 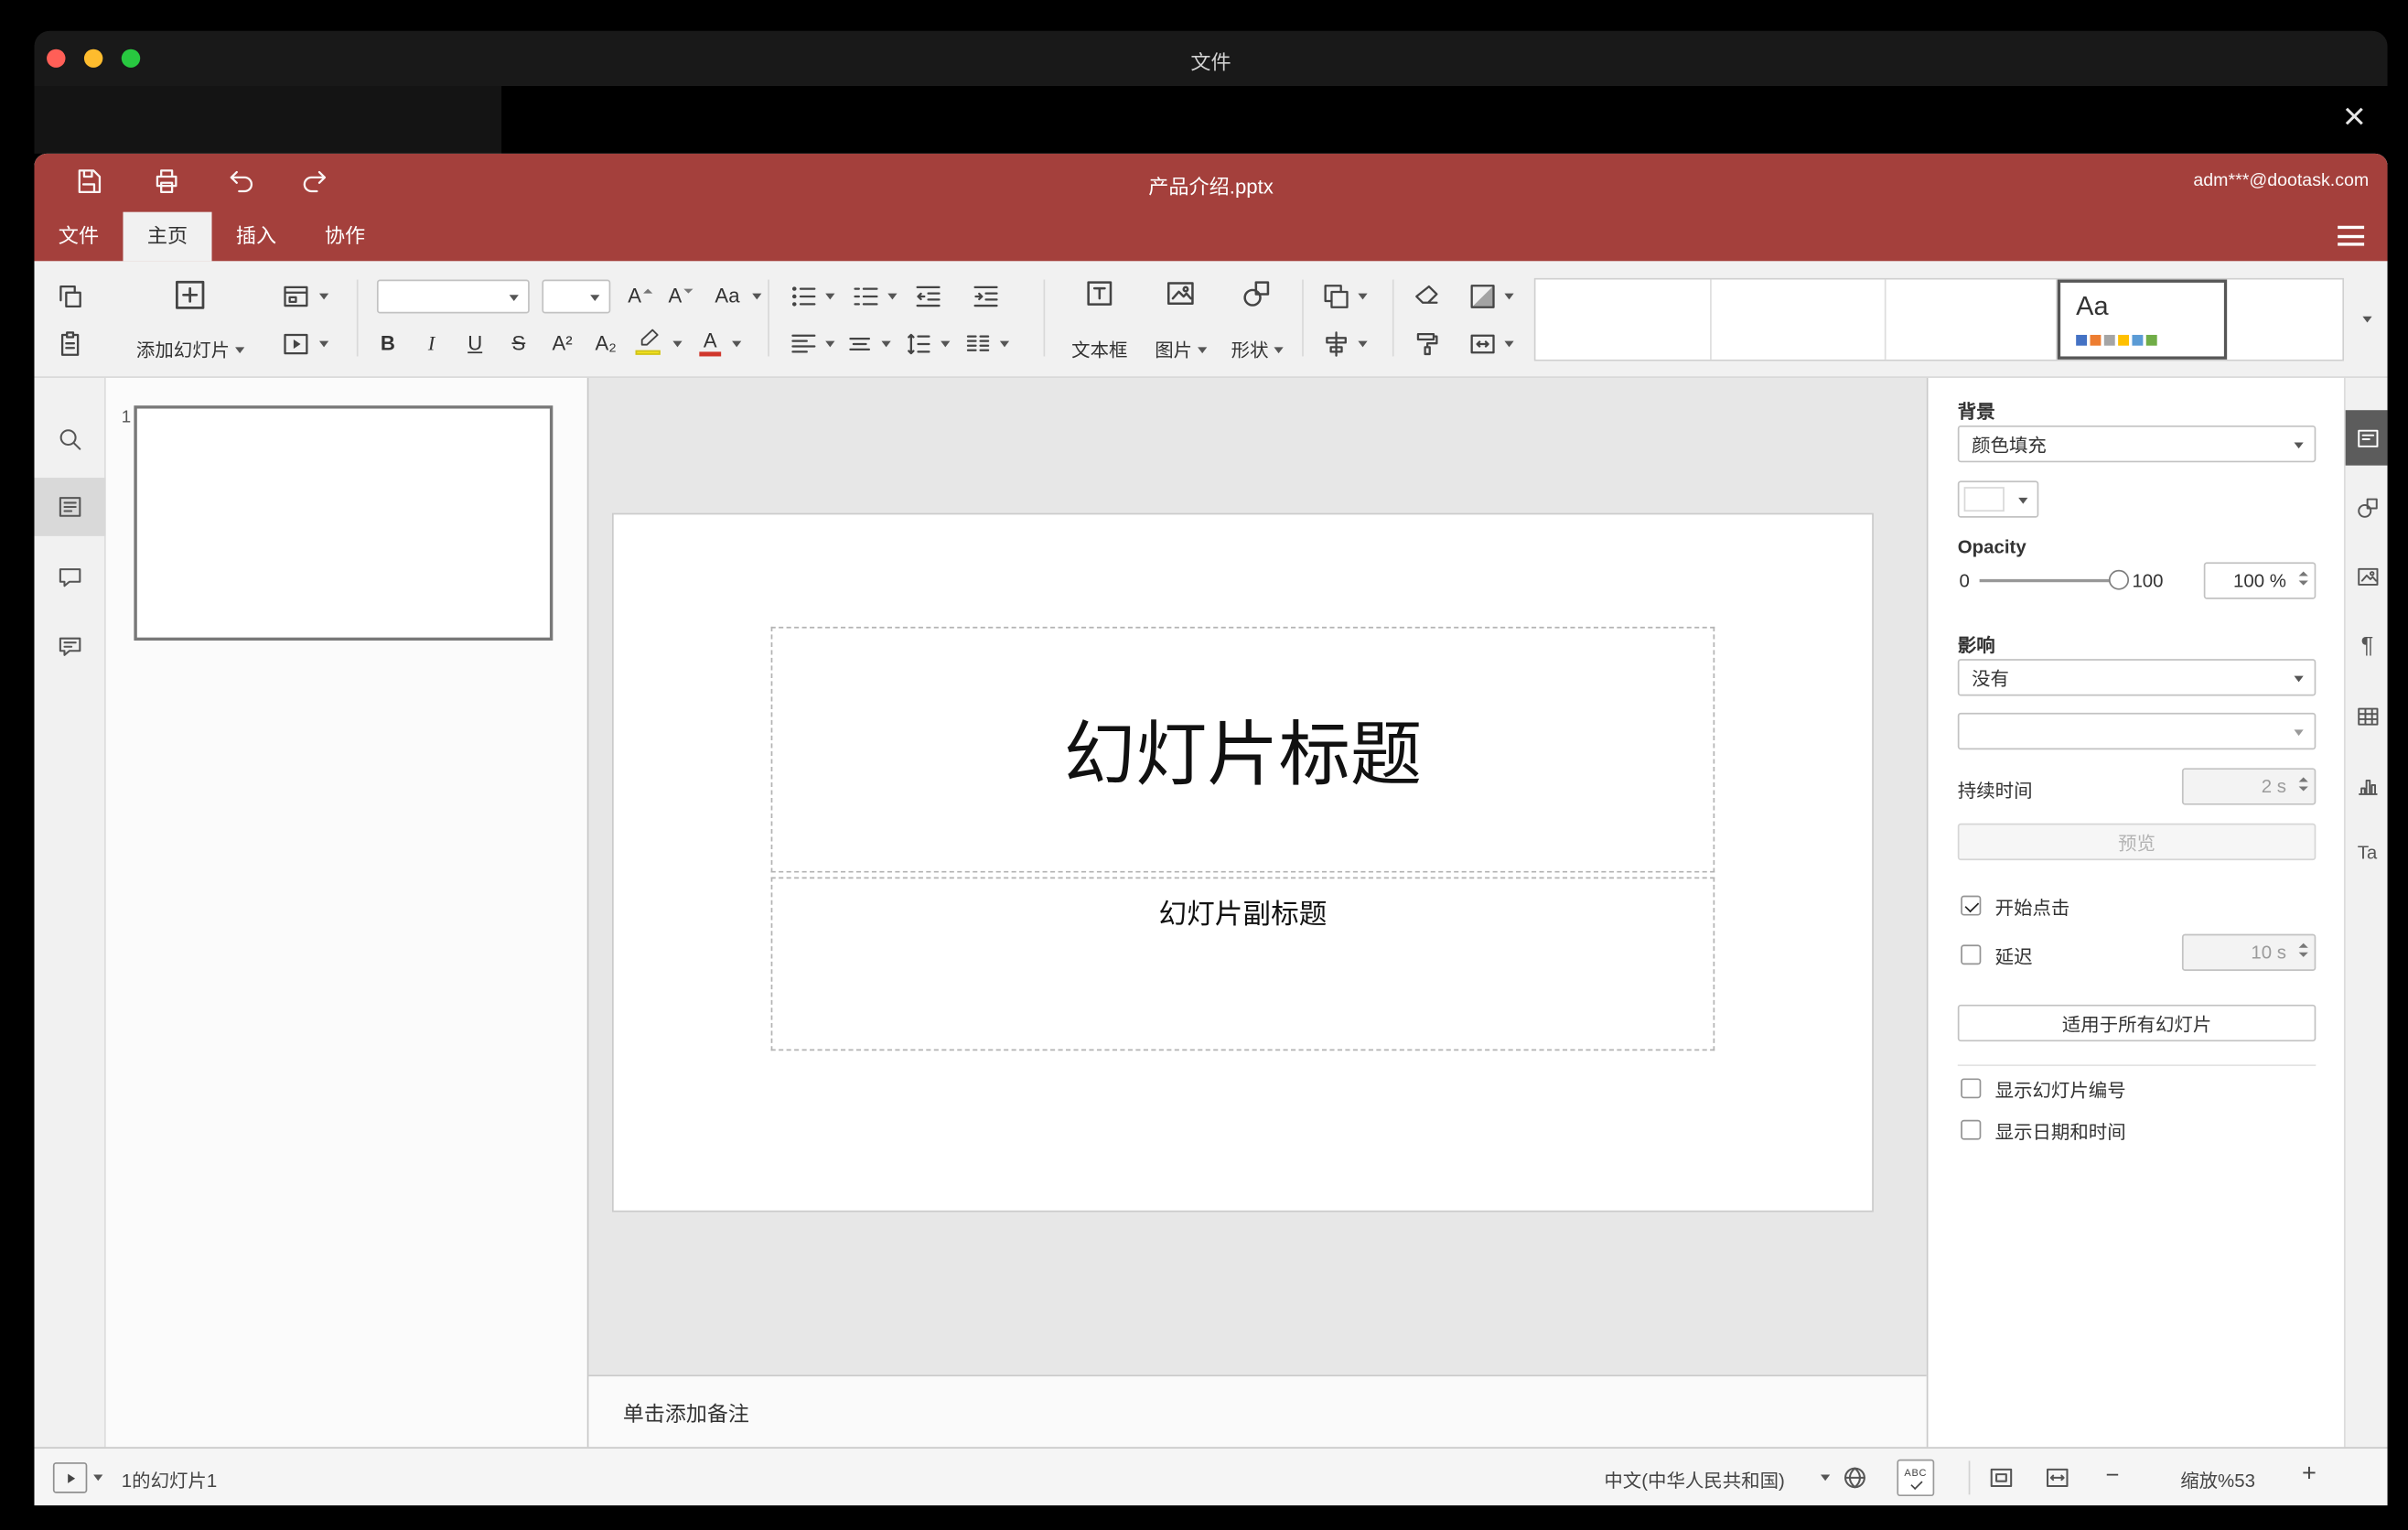 What do you see at coordinates (2137, 444) in the screenshot?
I see `background-fill-select: 颜色填充` at bounding box center [2137, 444].